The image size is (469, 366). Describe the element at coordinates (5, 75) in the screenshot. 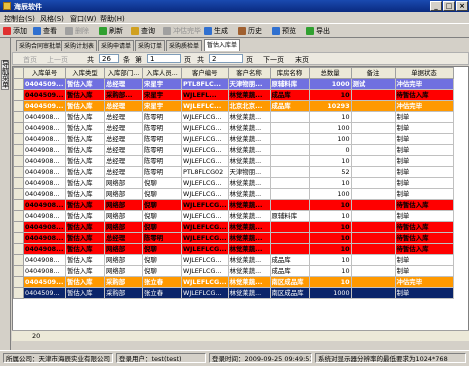

I see `nav-menu-toggle: 导航菜单` at that location.